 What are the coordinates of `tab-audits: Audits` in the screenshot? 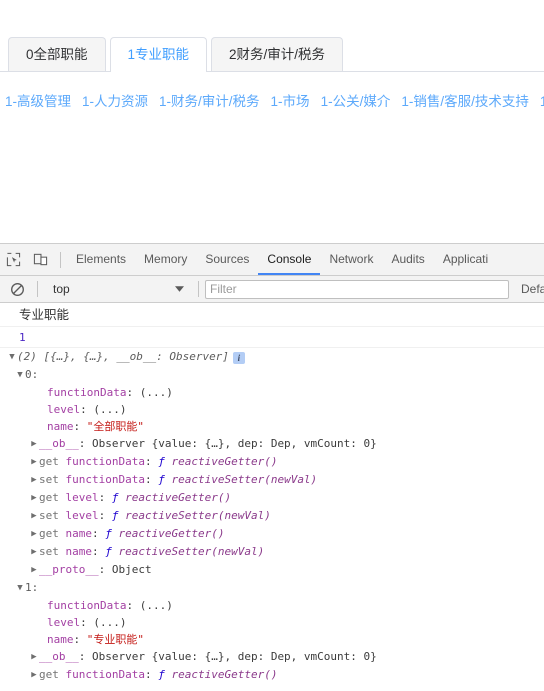 It's located at (407, 259).